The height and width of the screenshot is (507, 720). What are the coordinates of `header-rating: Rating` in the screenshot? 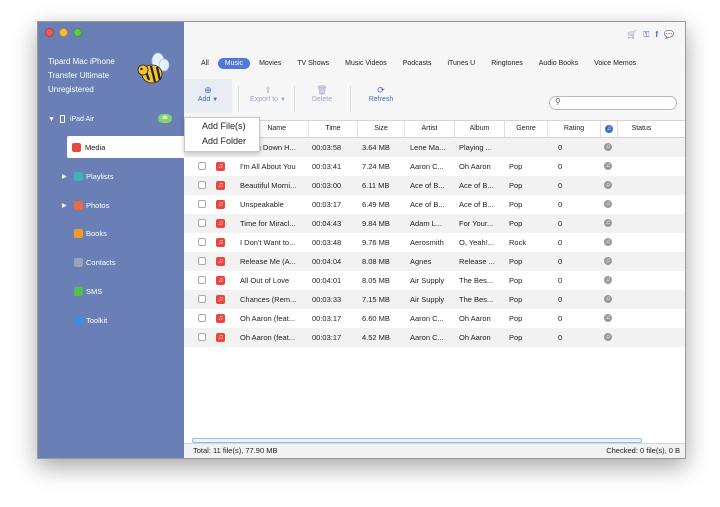 It's located at (573, 129).